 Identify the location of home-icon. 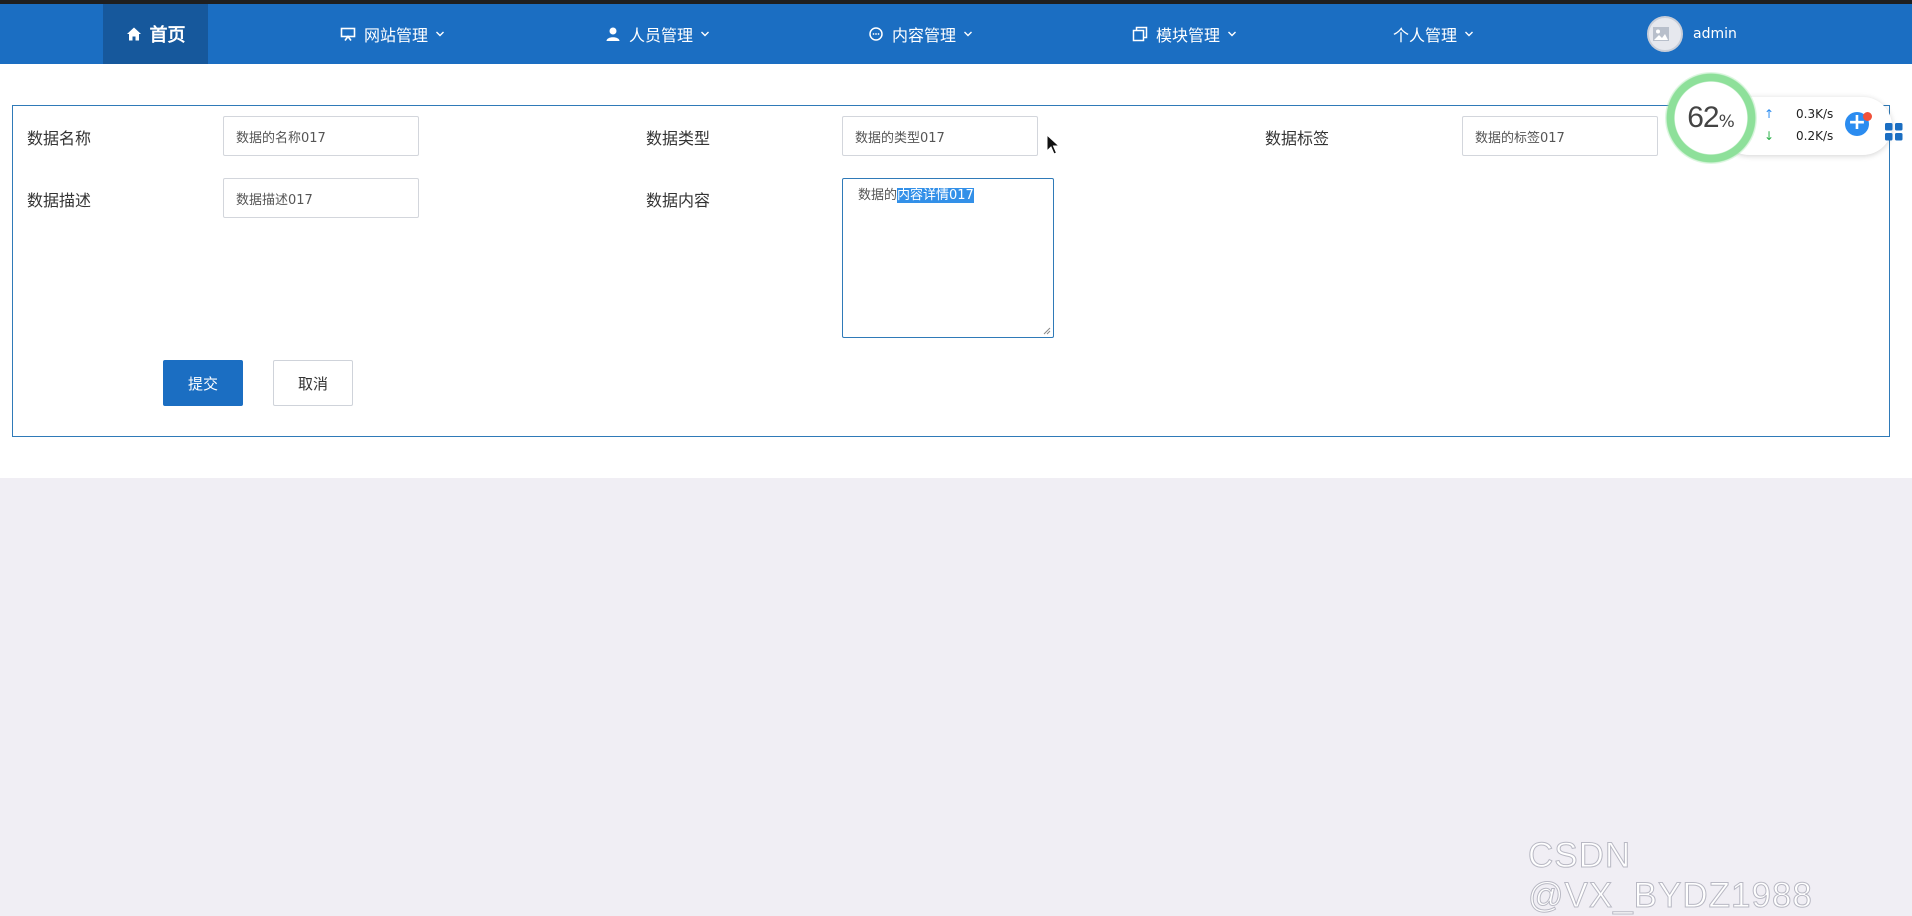
(133, 34).